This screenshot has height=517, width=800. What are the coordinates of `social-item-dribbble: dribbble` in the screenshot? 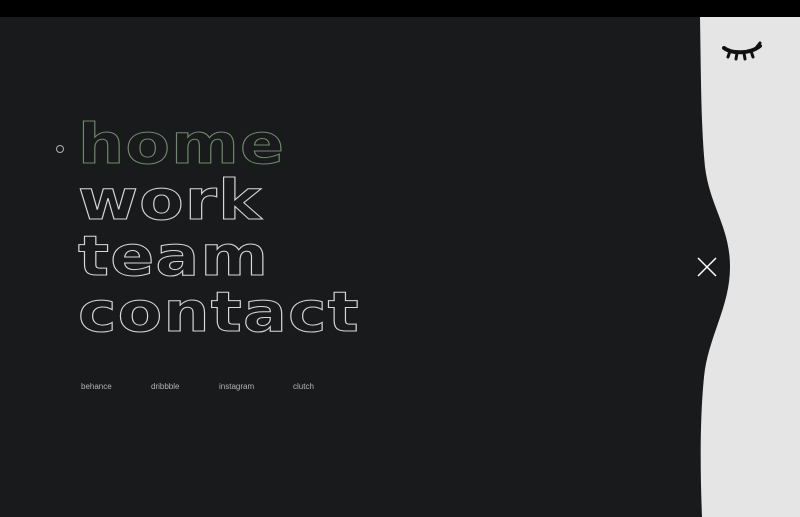 It's located at (185, 383).